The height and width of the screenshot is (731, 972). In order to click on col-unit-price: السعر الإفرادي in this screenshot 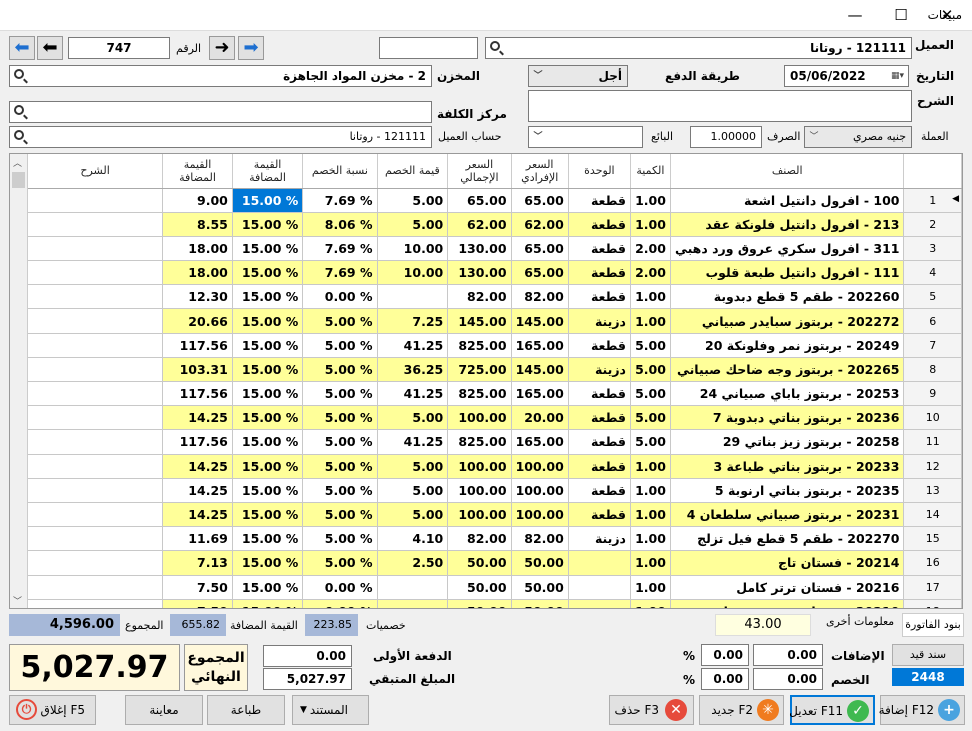, I will do `click(540, 171)`.